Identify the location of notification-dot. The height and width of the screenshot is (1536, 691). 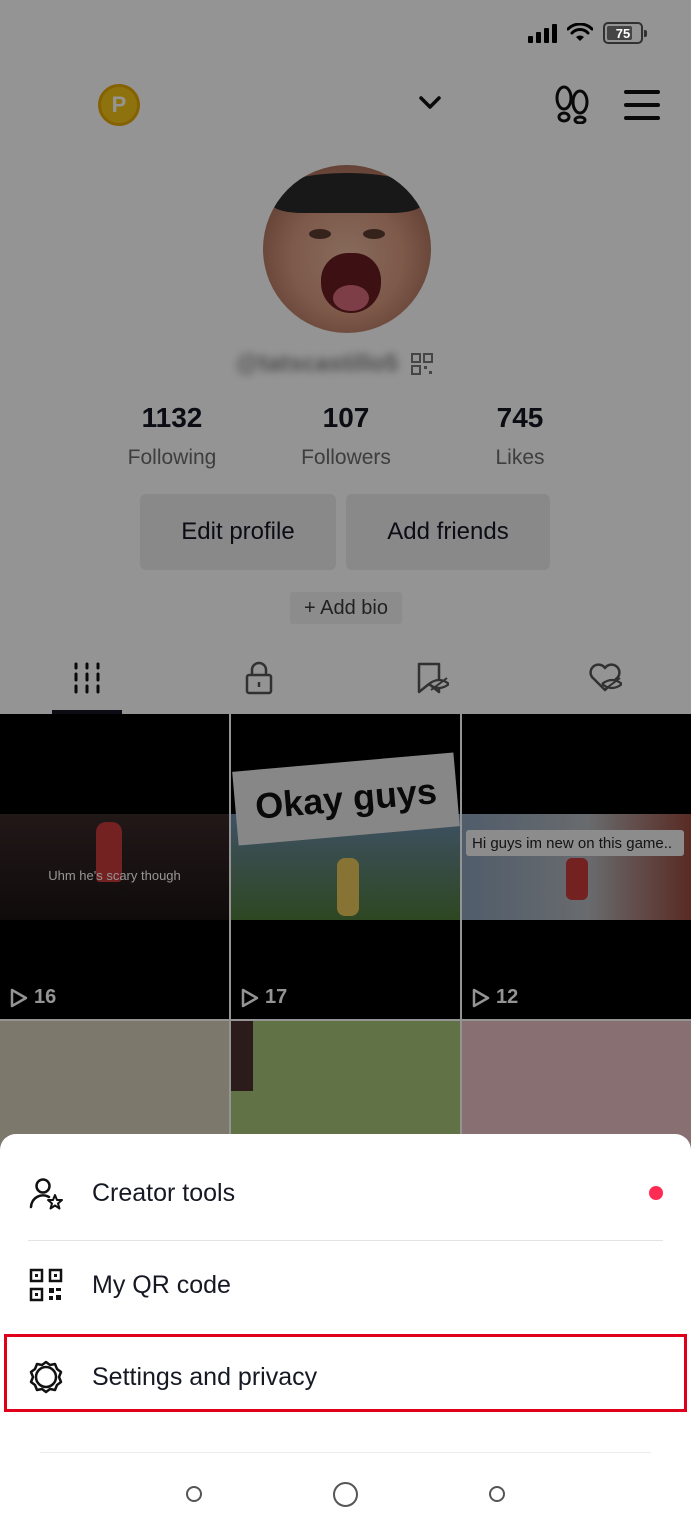
(656, 1193).